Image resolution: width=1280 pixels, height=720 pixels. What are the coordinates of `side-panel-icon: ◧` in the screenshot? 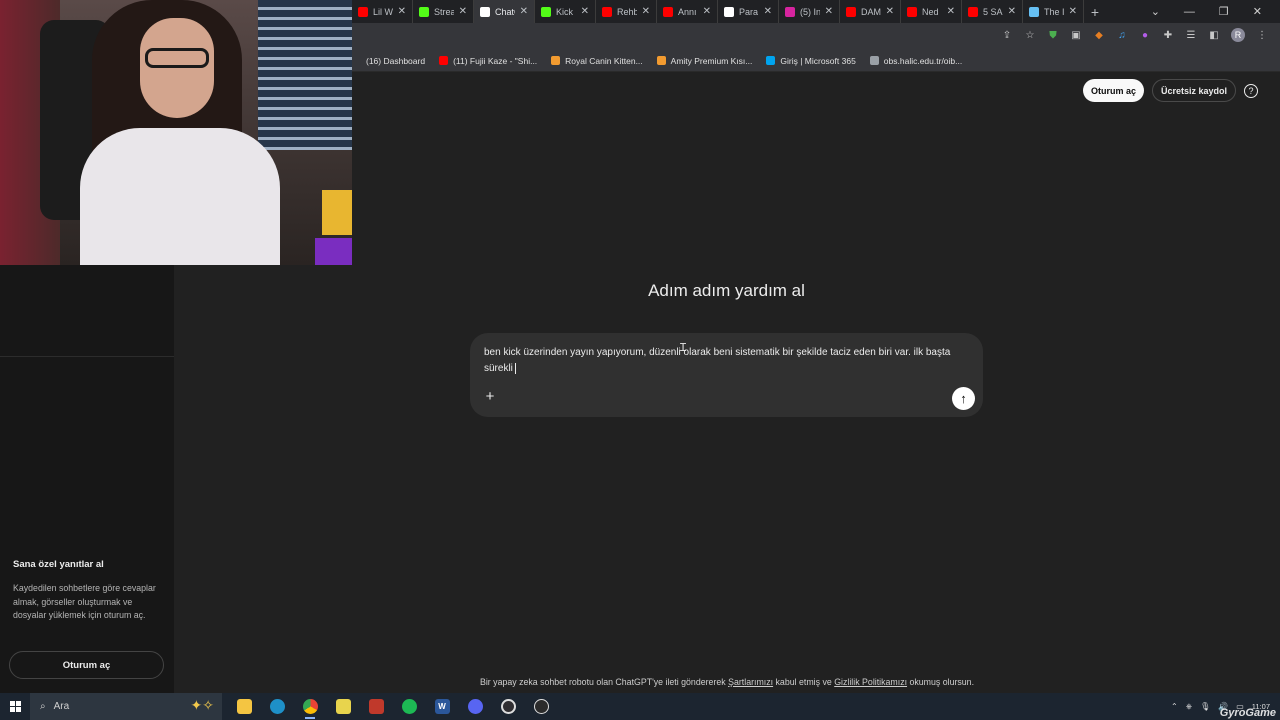 It's located at (1214, 35).